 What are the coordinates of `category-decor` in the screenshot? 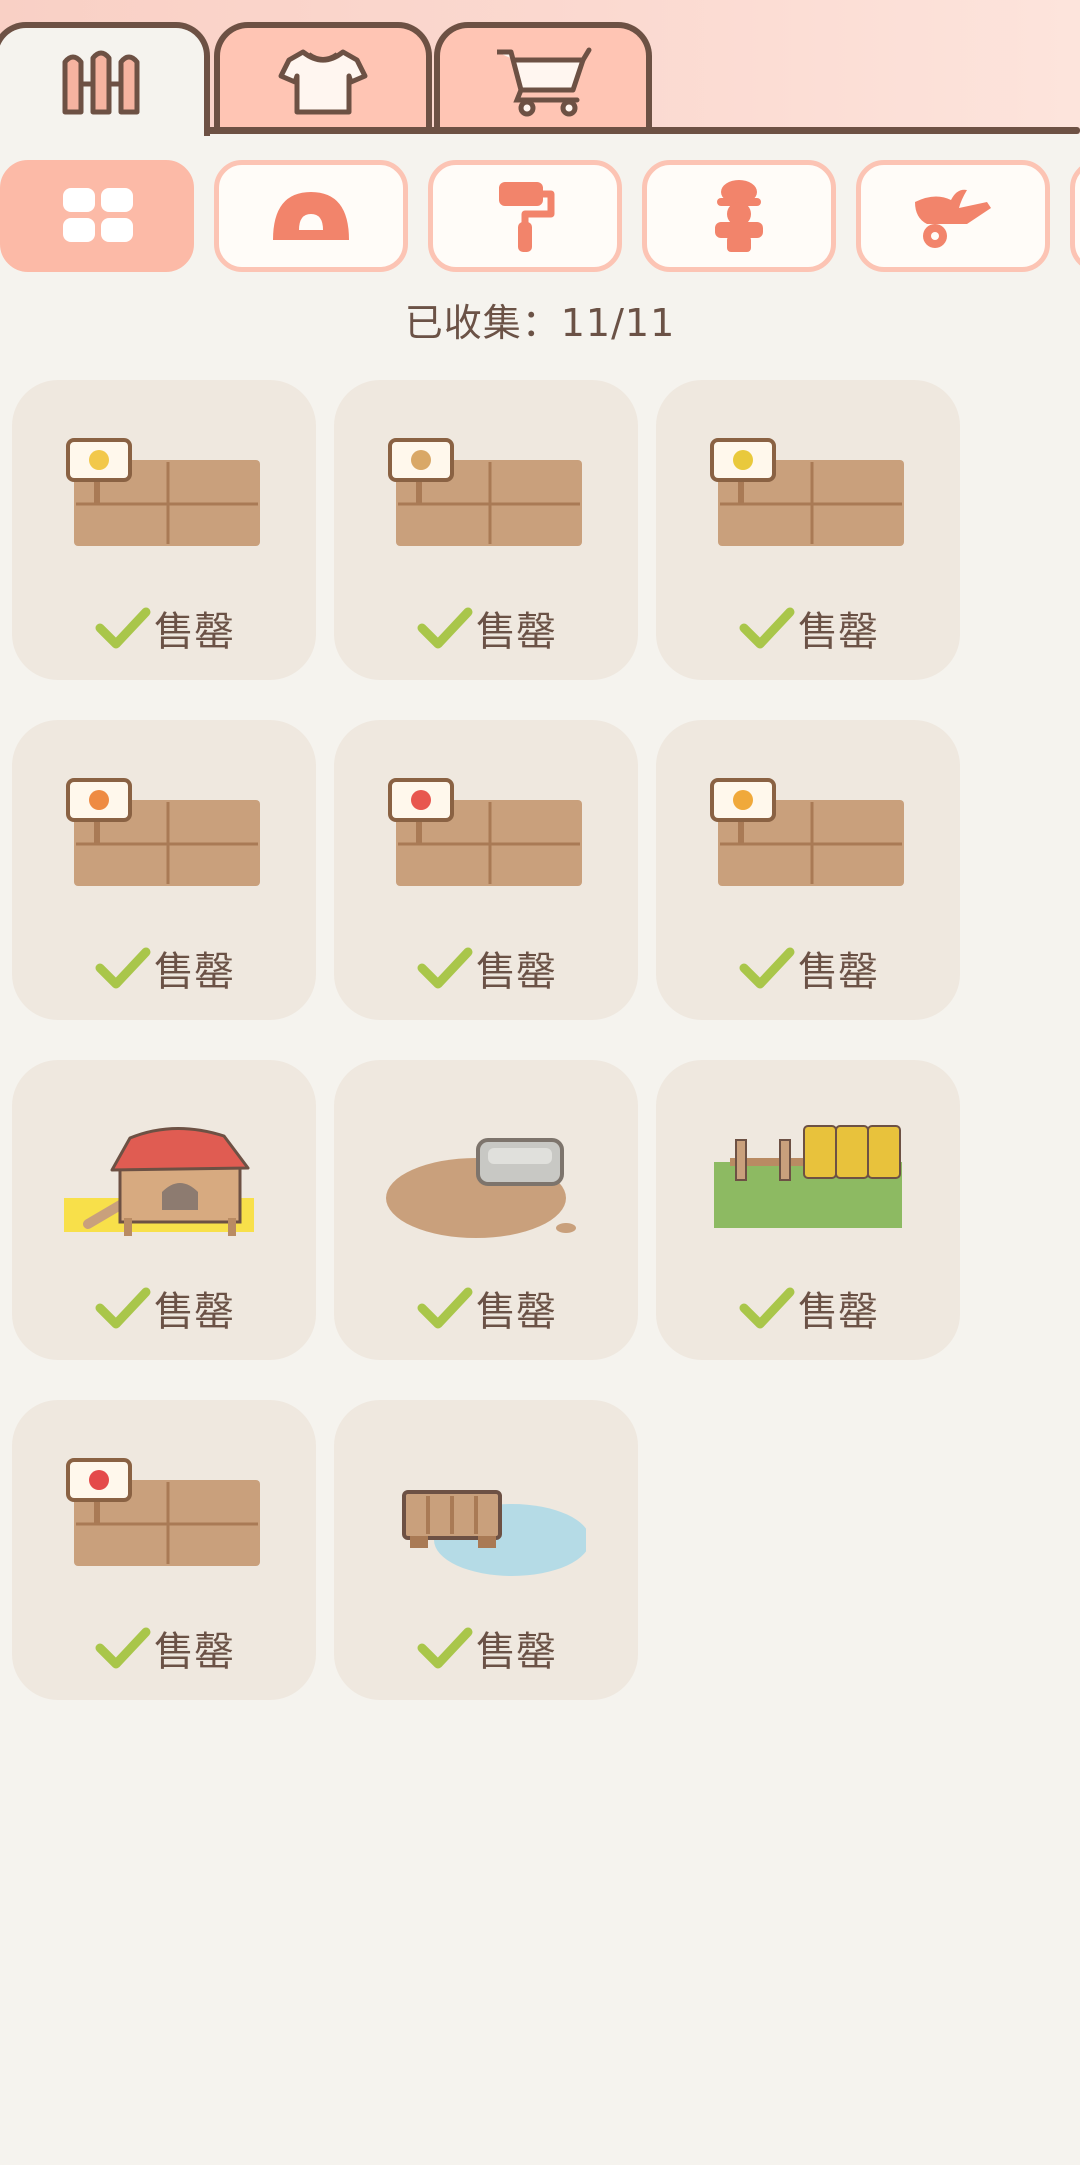 It's located at (525, 216).